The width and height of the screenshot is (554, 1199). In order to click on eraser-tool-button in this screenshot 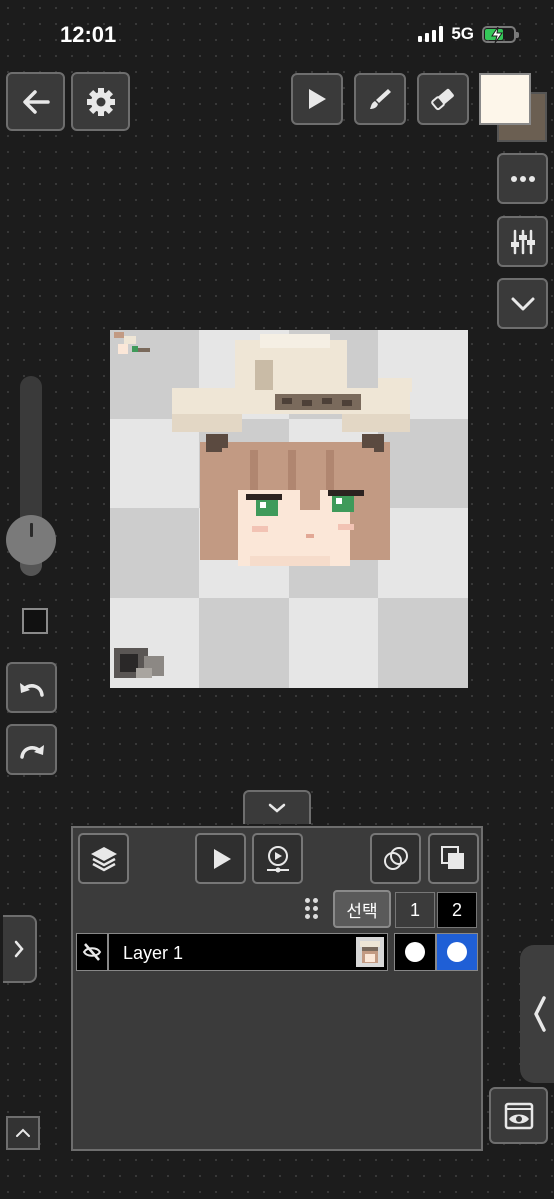, I will do `click(443, 99)`.